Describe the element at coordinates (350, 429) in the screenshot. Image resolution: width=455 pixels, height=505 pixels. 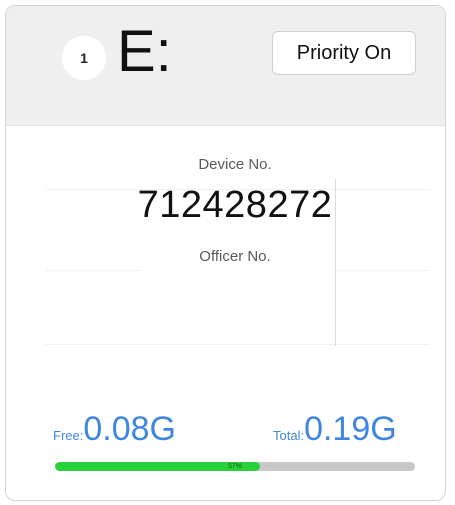
I see `total-storage-value: 0.19G` at that location.